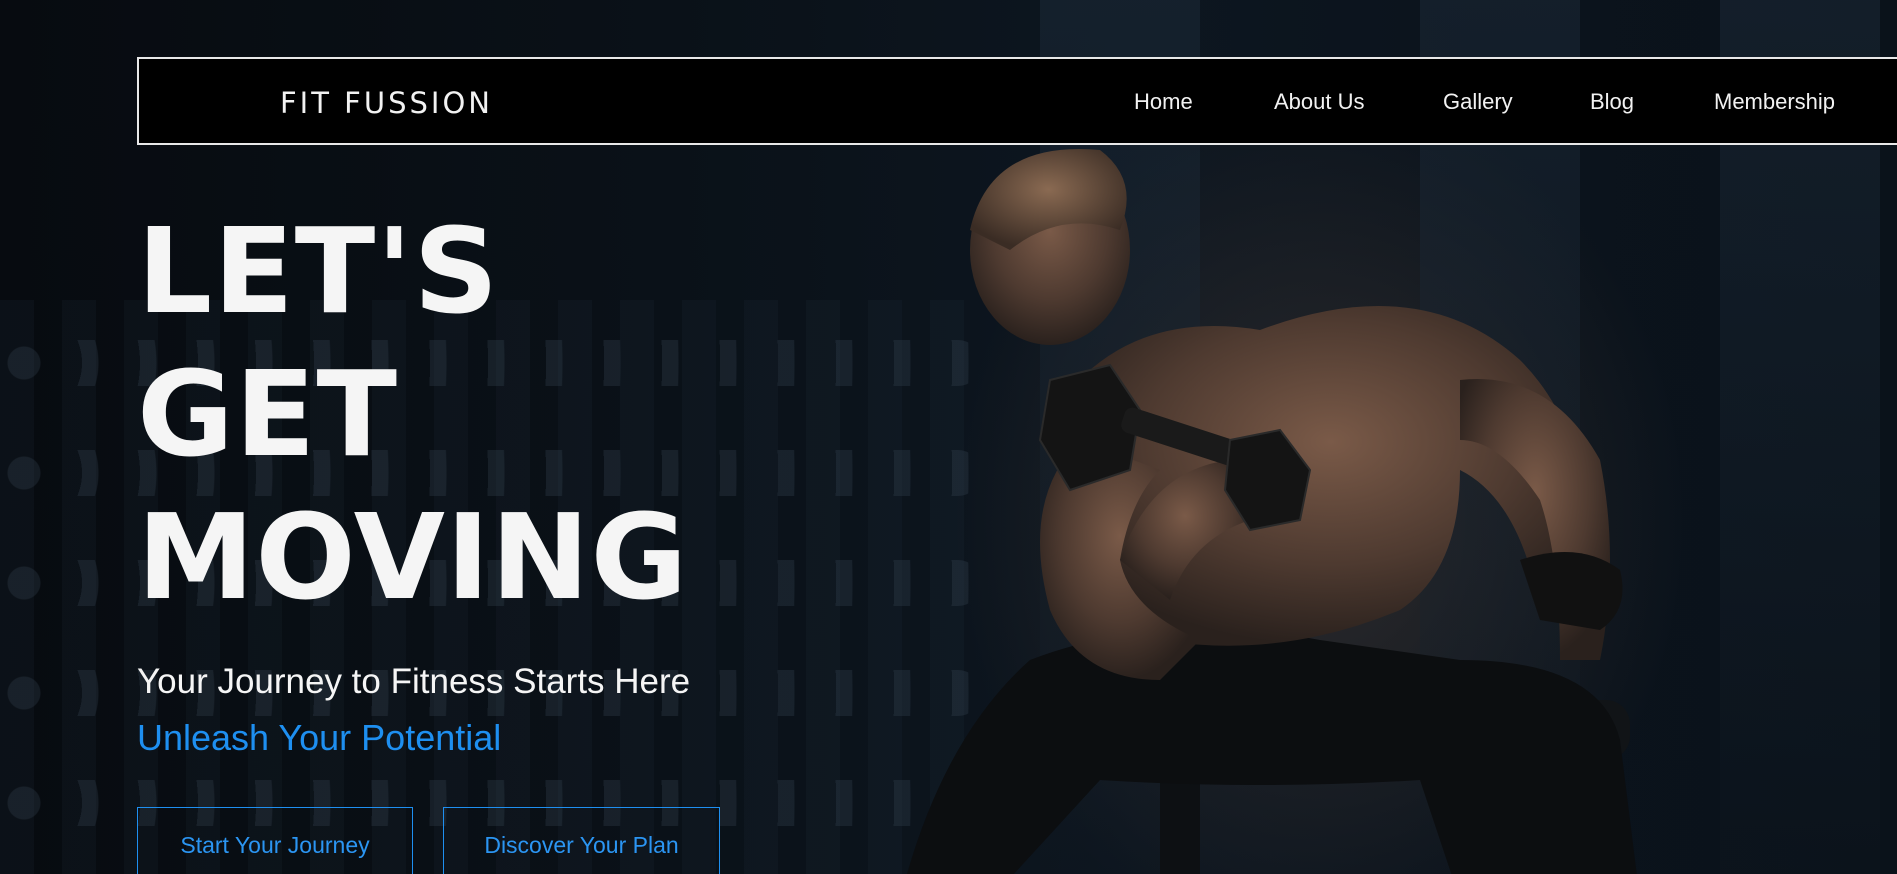  I want to click on button-label: Discover Your Plan, so click(581, 845).